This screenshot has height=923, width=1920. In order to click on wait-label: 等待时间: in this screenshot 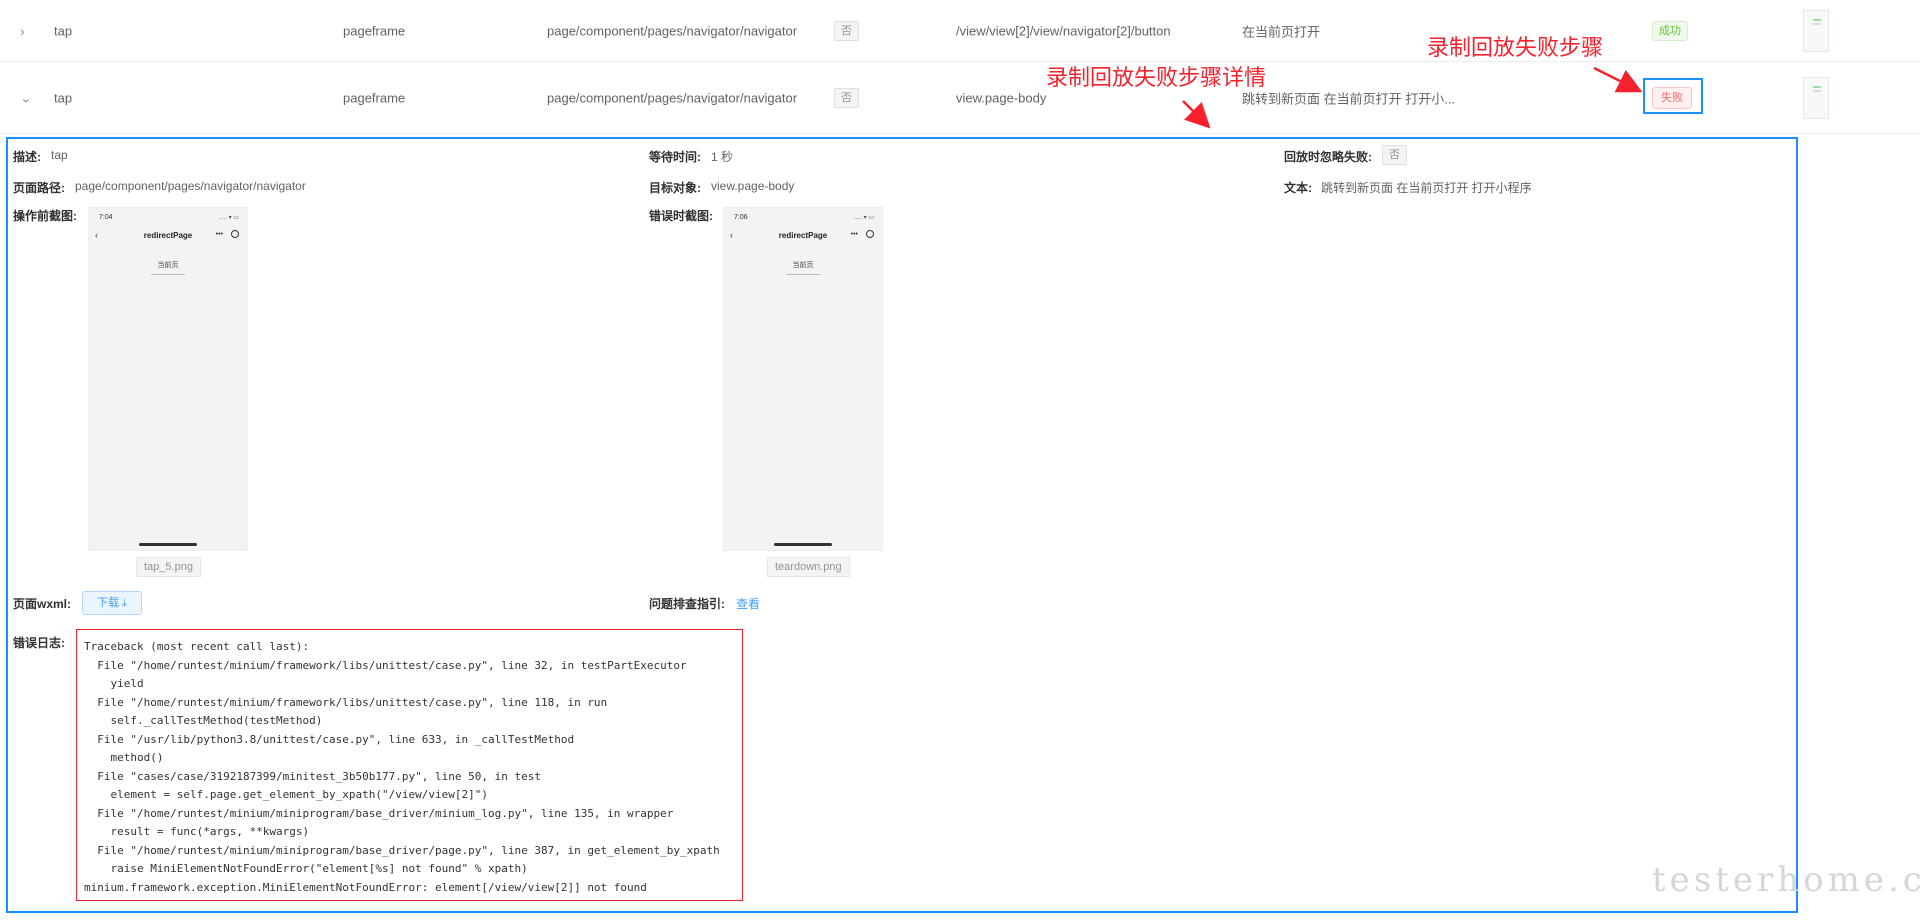, I will do `click(675, 157)`.